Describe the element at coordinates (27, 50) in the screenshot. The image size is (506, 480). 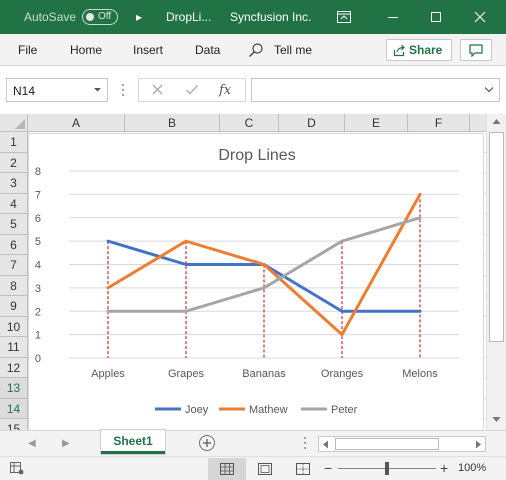
I see `tab-file: File` at that location.